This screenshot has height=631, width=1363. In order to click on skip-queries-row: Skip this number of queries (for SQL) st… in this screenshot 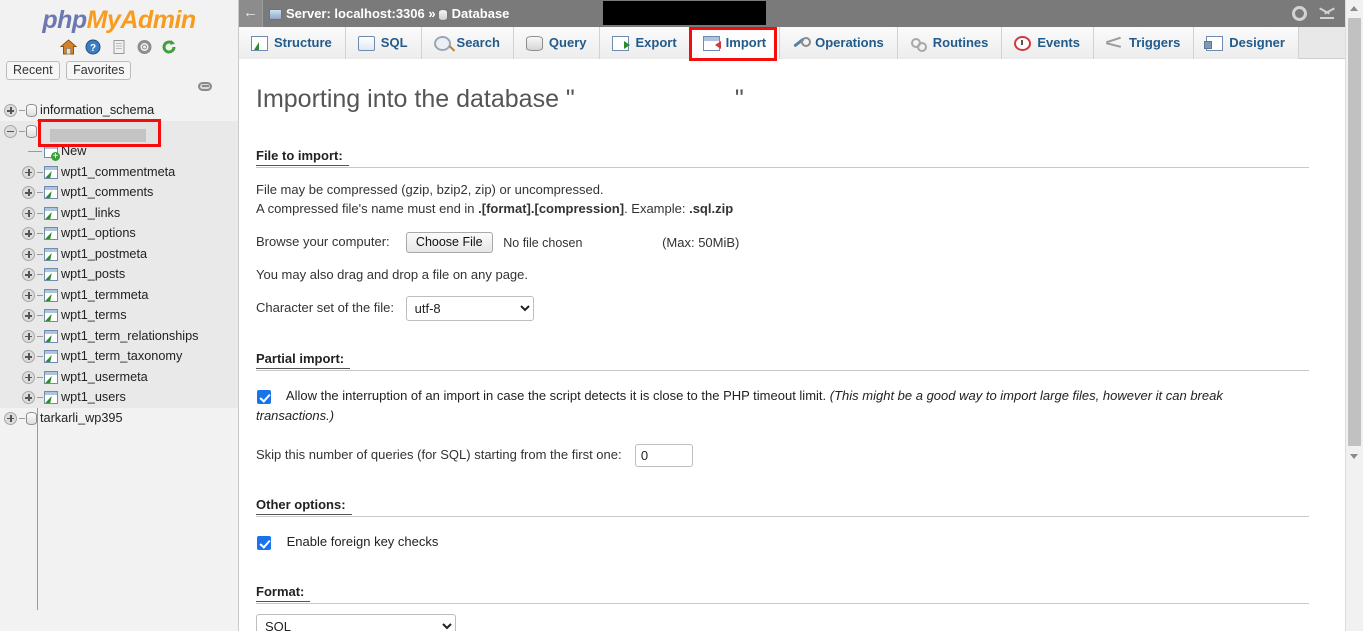, I will do `click(800, 455)`.